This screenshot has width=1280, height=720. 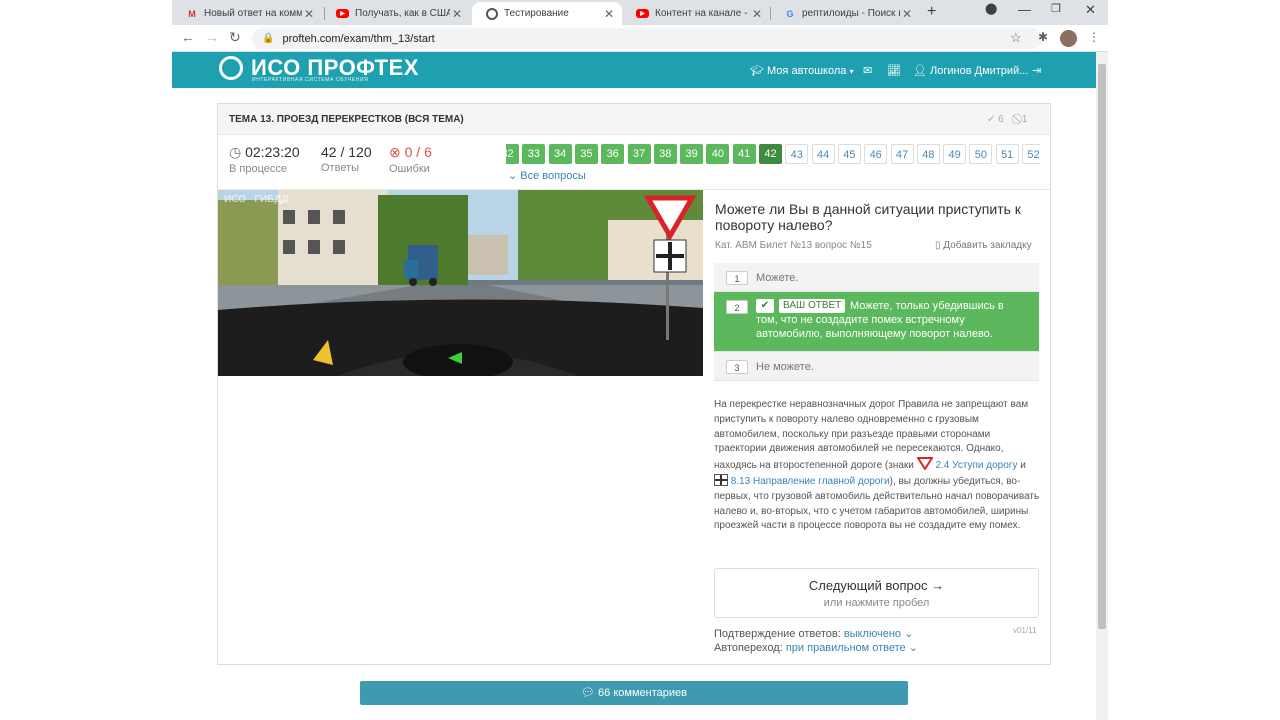 I want to click on add-bookmark-link: ▯ Добавить закладку, so click(x=983, y=245).